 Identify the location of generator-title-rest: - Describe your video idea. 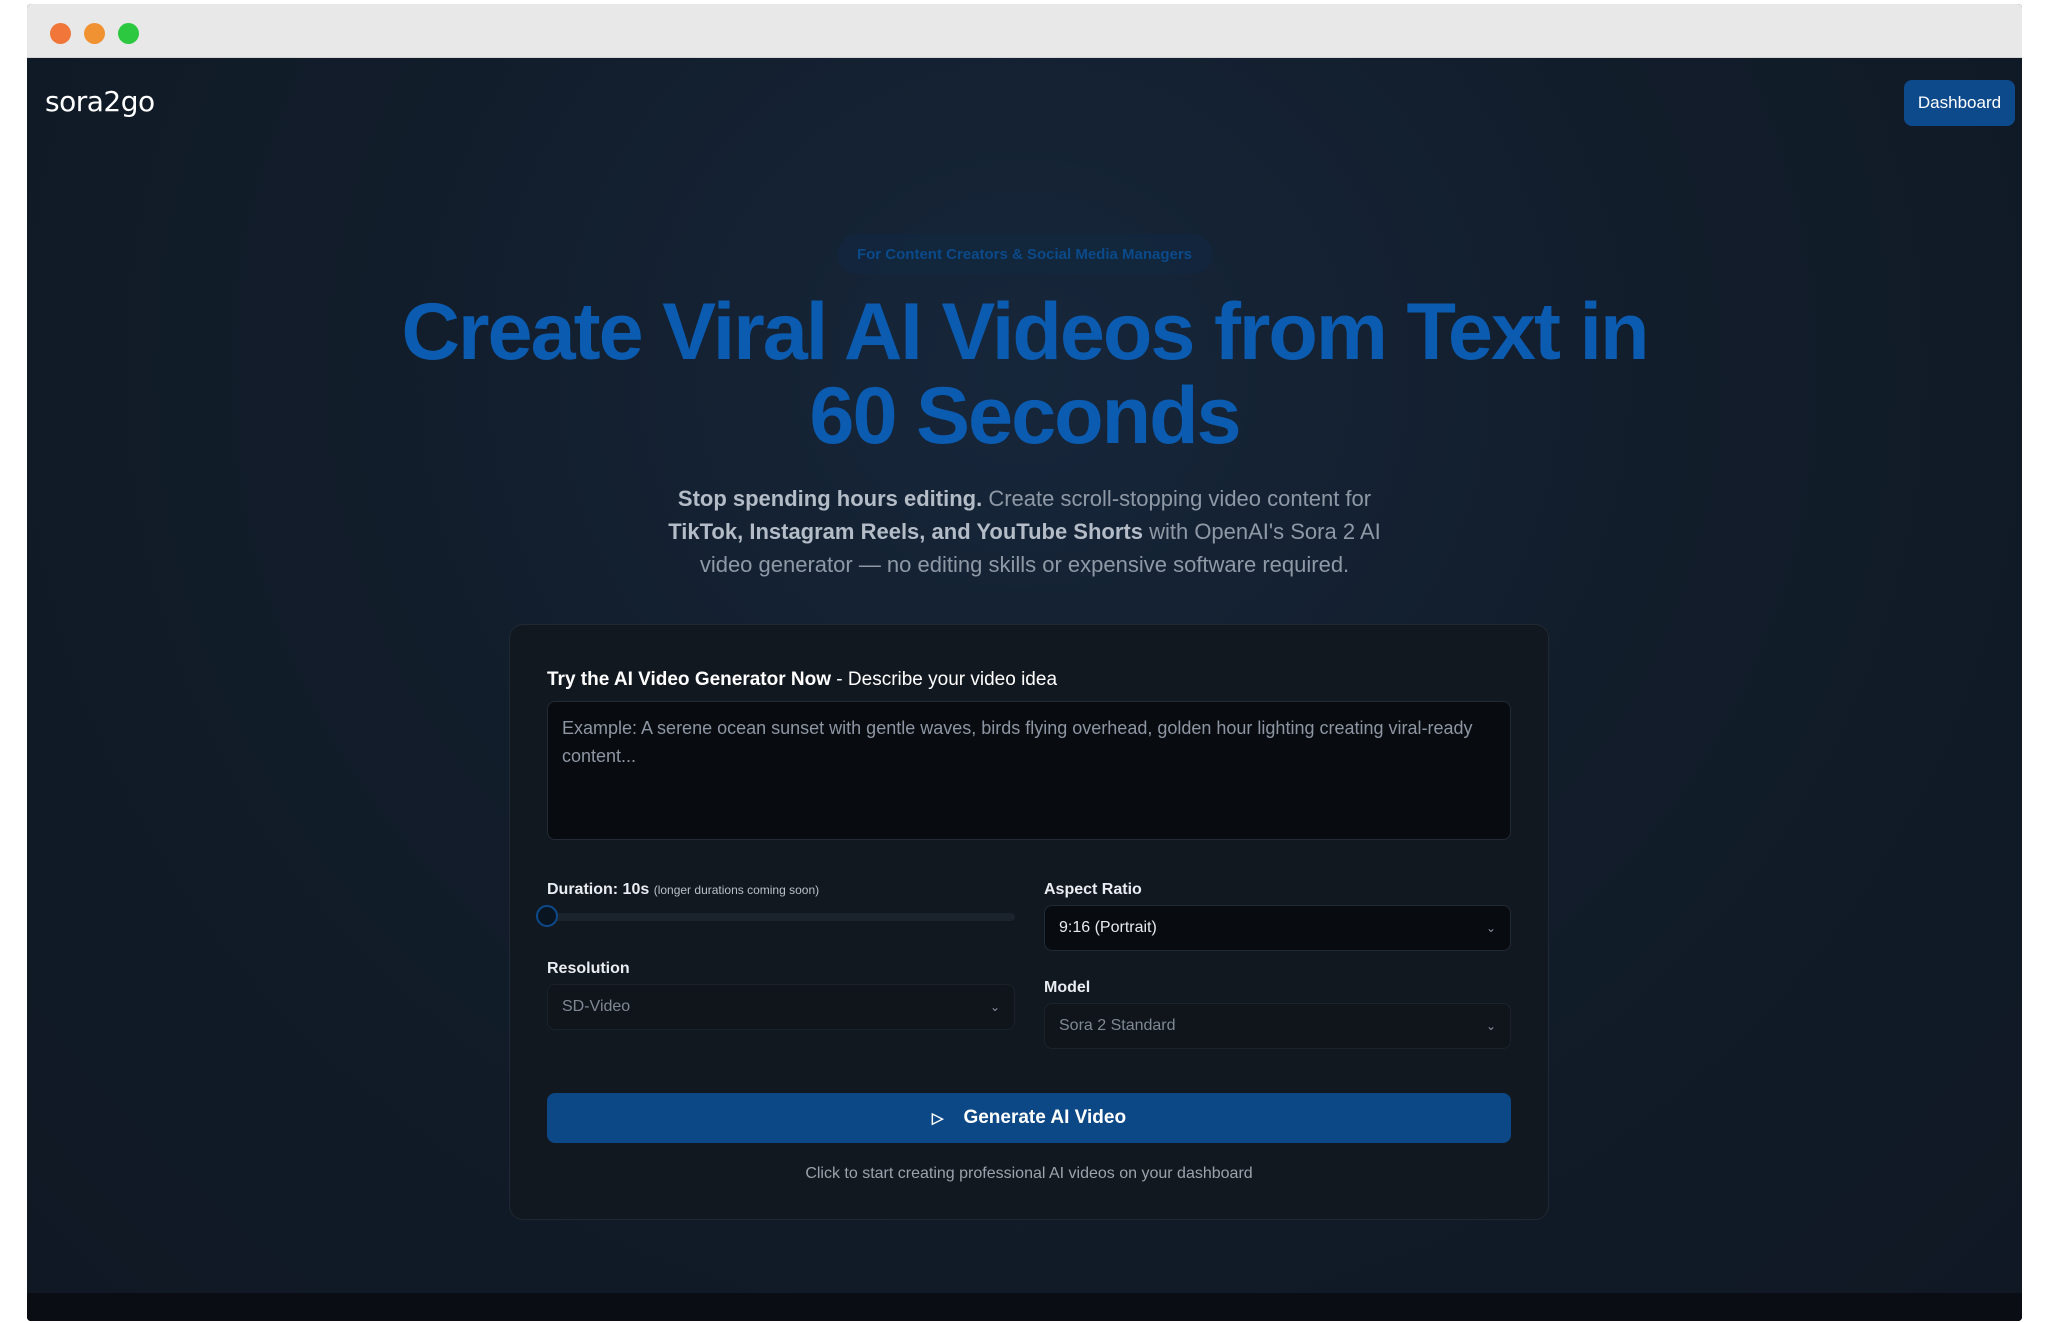
(944, 679).